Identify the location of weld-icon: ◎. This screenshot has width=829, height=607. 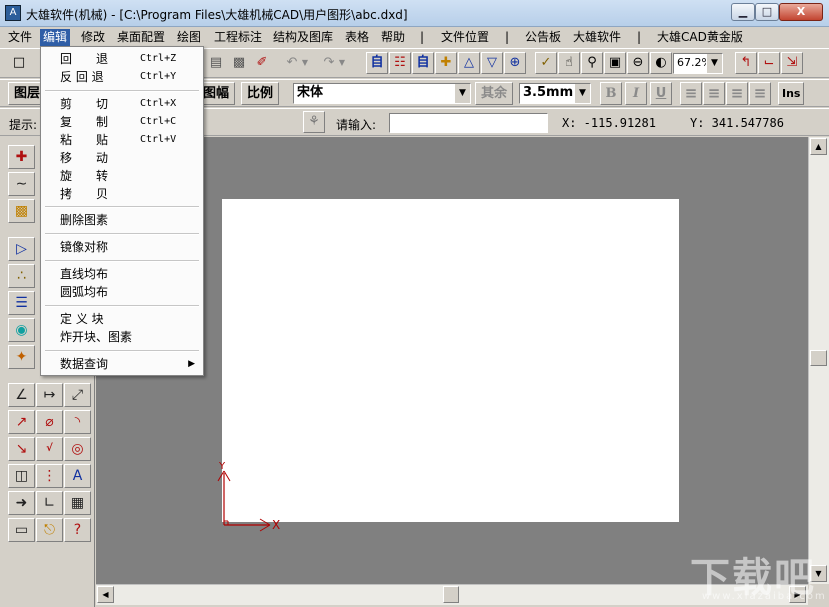
(77, 449).